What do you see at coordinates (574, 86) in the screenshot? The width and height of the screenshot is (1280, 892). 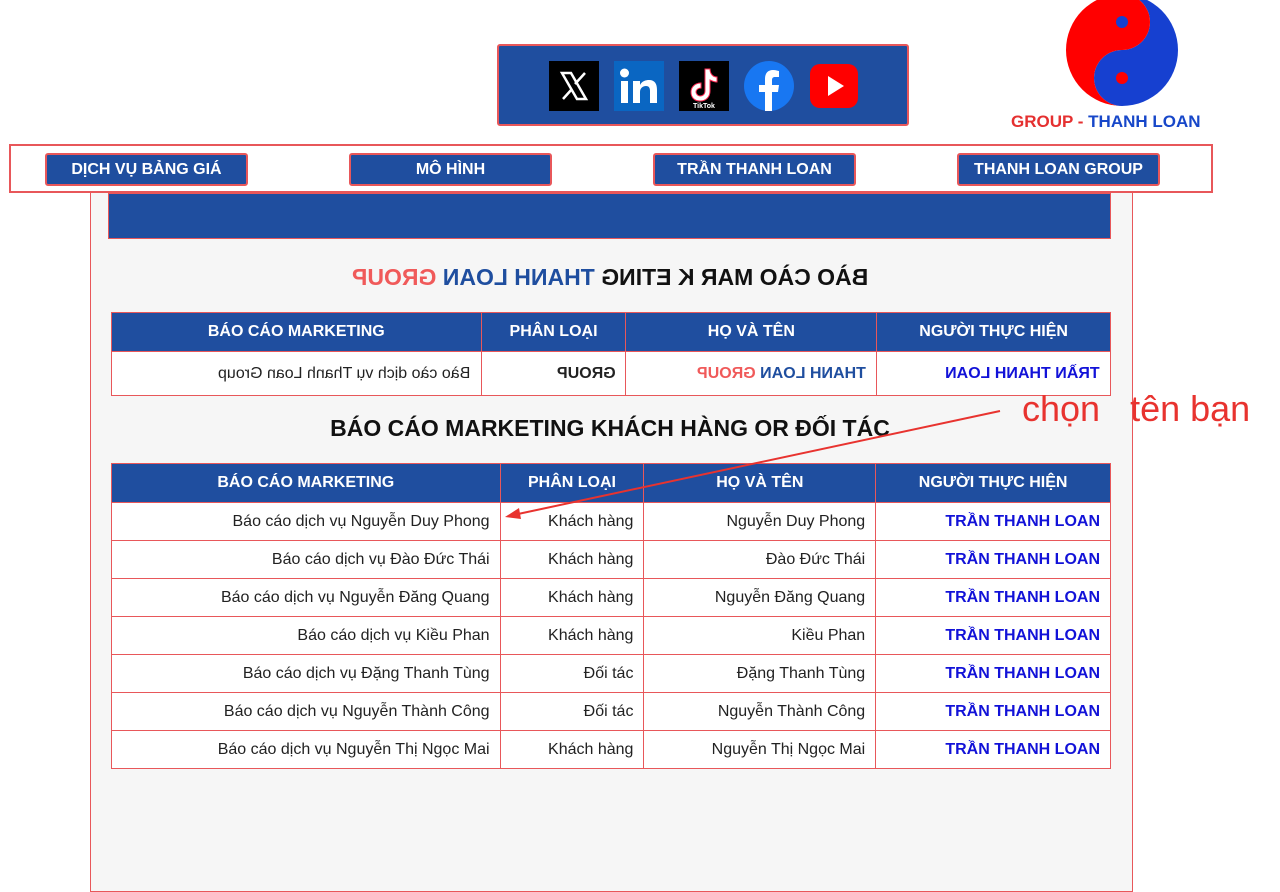 I see `x-icon` at bounding box center [574, 86].